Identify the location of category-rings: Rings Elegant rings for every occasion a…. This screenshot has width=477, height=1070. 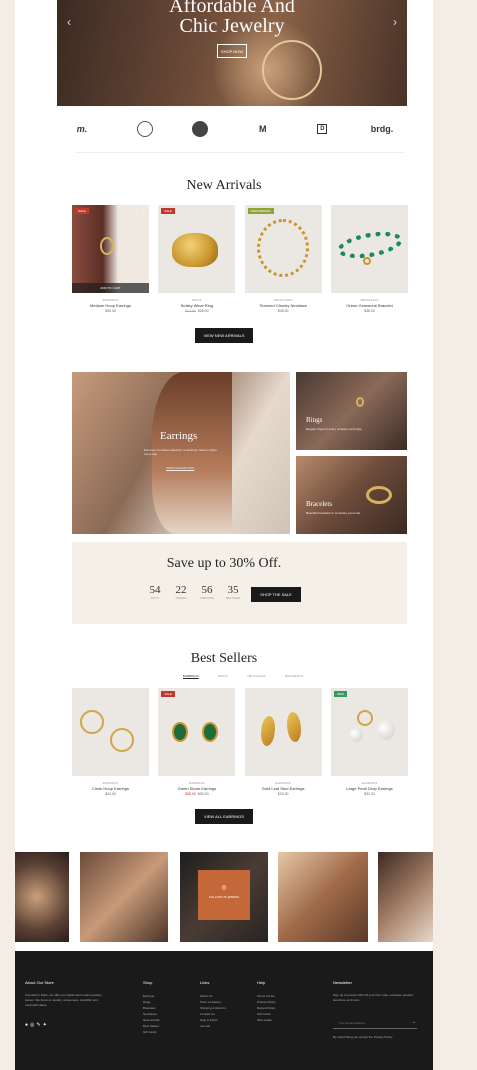
(351, 411).